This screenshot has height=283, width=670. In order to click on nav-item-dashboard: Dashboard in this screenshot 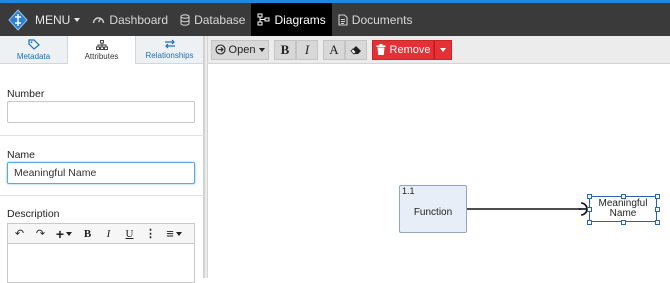, I will do `click(130, 19)`.